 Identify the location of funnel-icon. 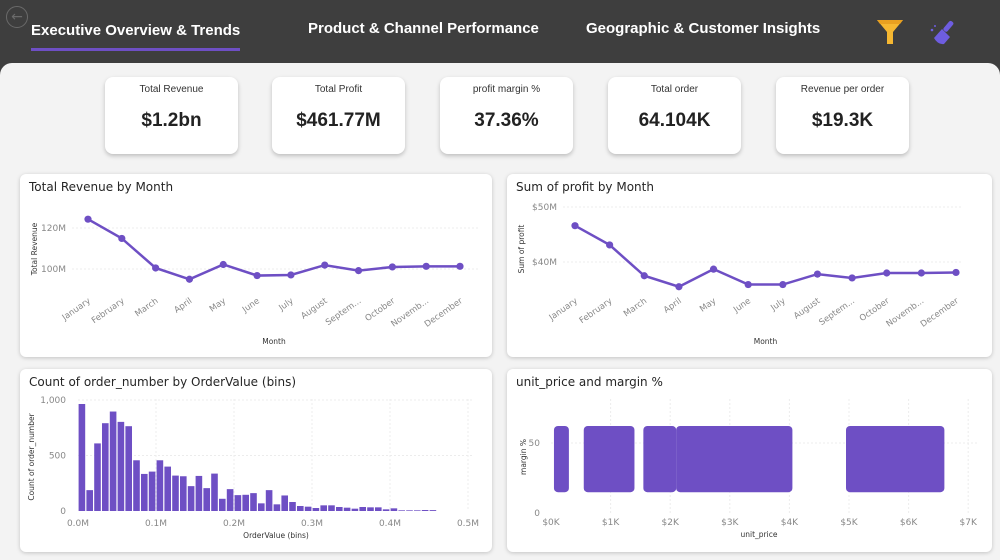
(890, 32).